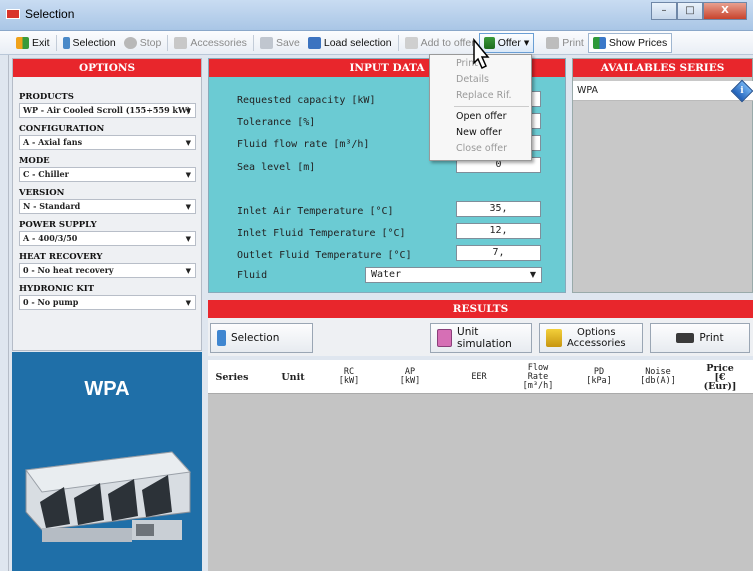  Describe the element at coordinates (725, 11) in the screenshot. I see `close-button: X` at that location.